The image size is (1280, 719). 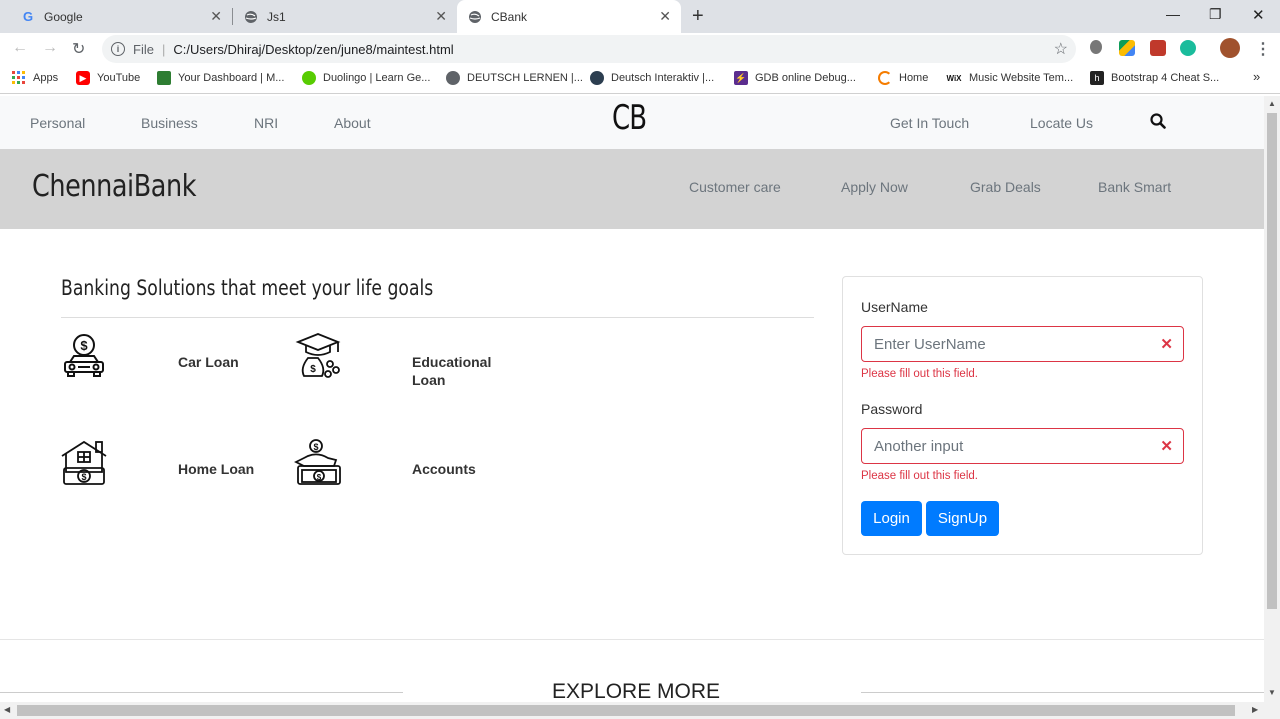 What do you see at coordinates (1022, 446) in the screenshot?
I see `password-input: Another input ✕` at bounding box center [1022, 446].